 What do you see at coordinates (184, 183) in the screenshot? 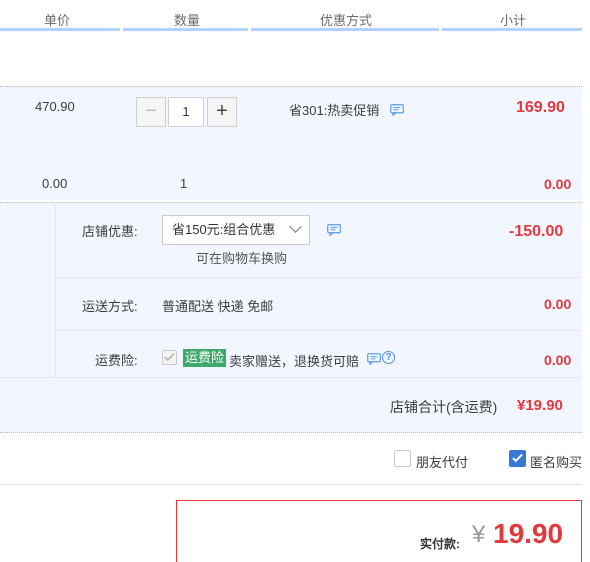
I see `gift-quantity: 1` at bounding box center [184, 183].